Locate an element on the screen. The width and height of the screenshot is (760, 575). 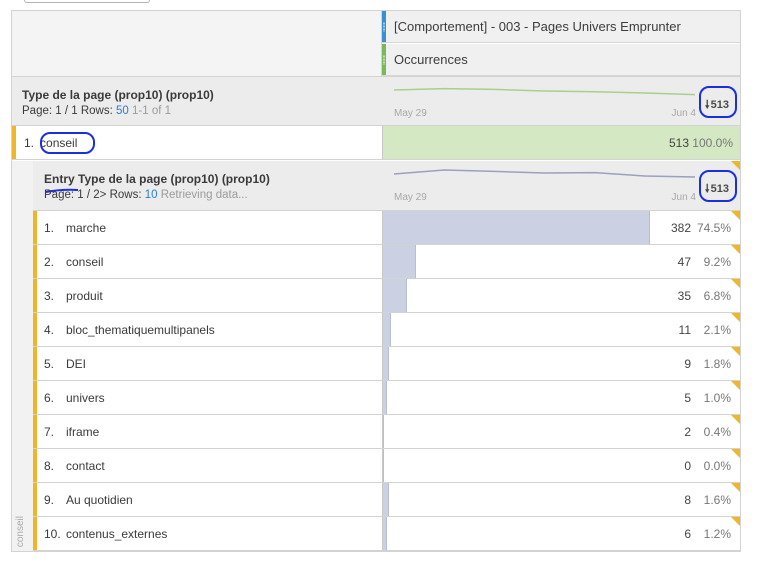
row-percent: 1.8% is located at coordinates (717, 364).